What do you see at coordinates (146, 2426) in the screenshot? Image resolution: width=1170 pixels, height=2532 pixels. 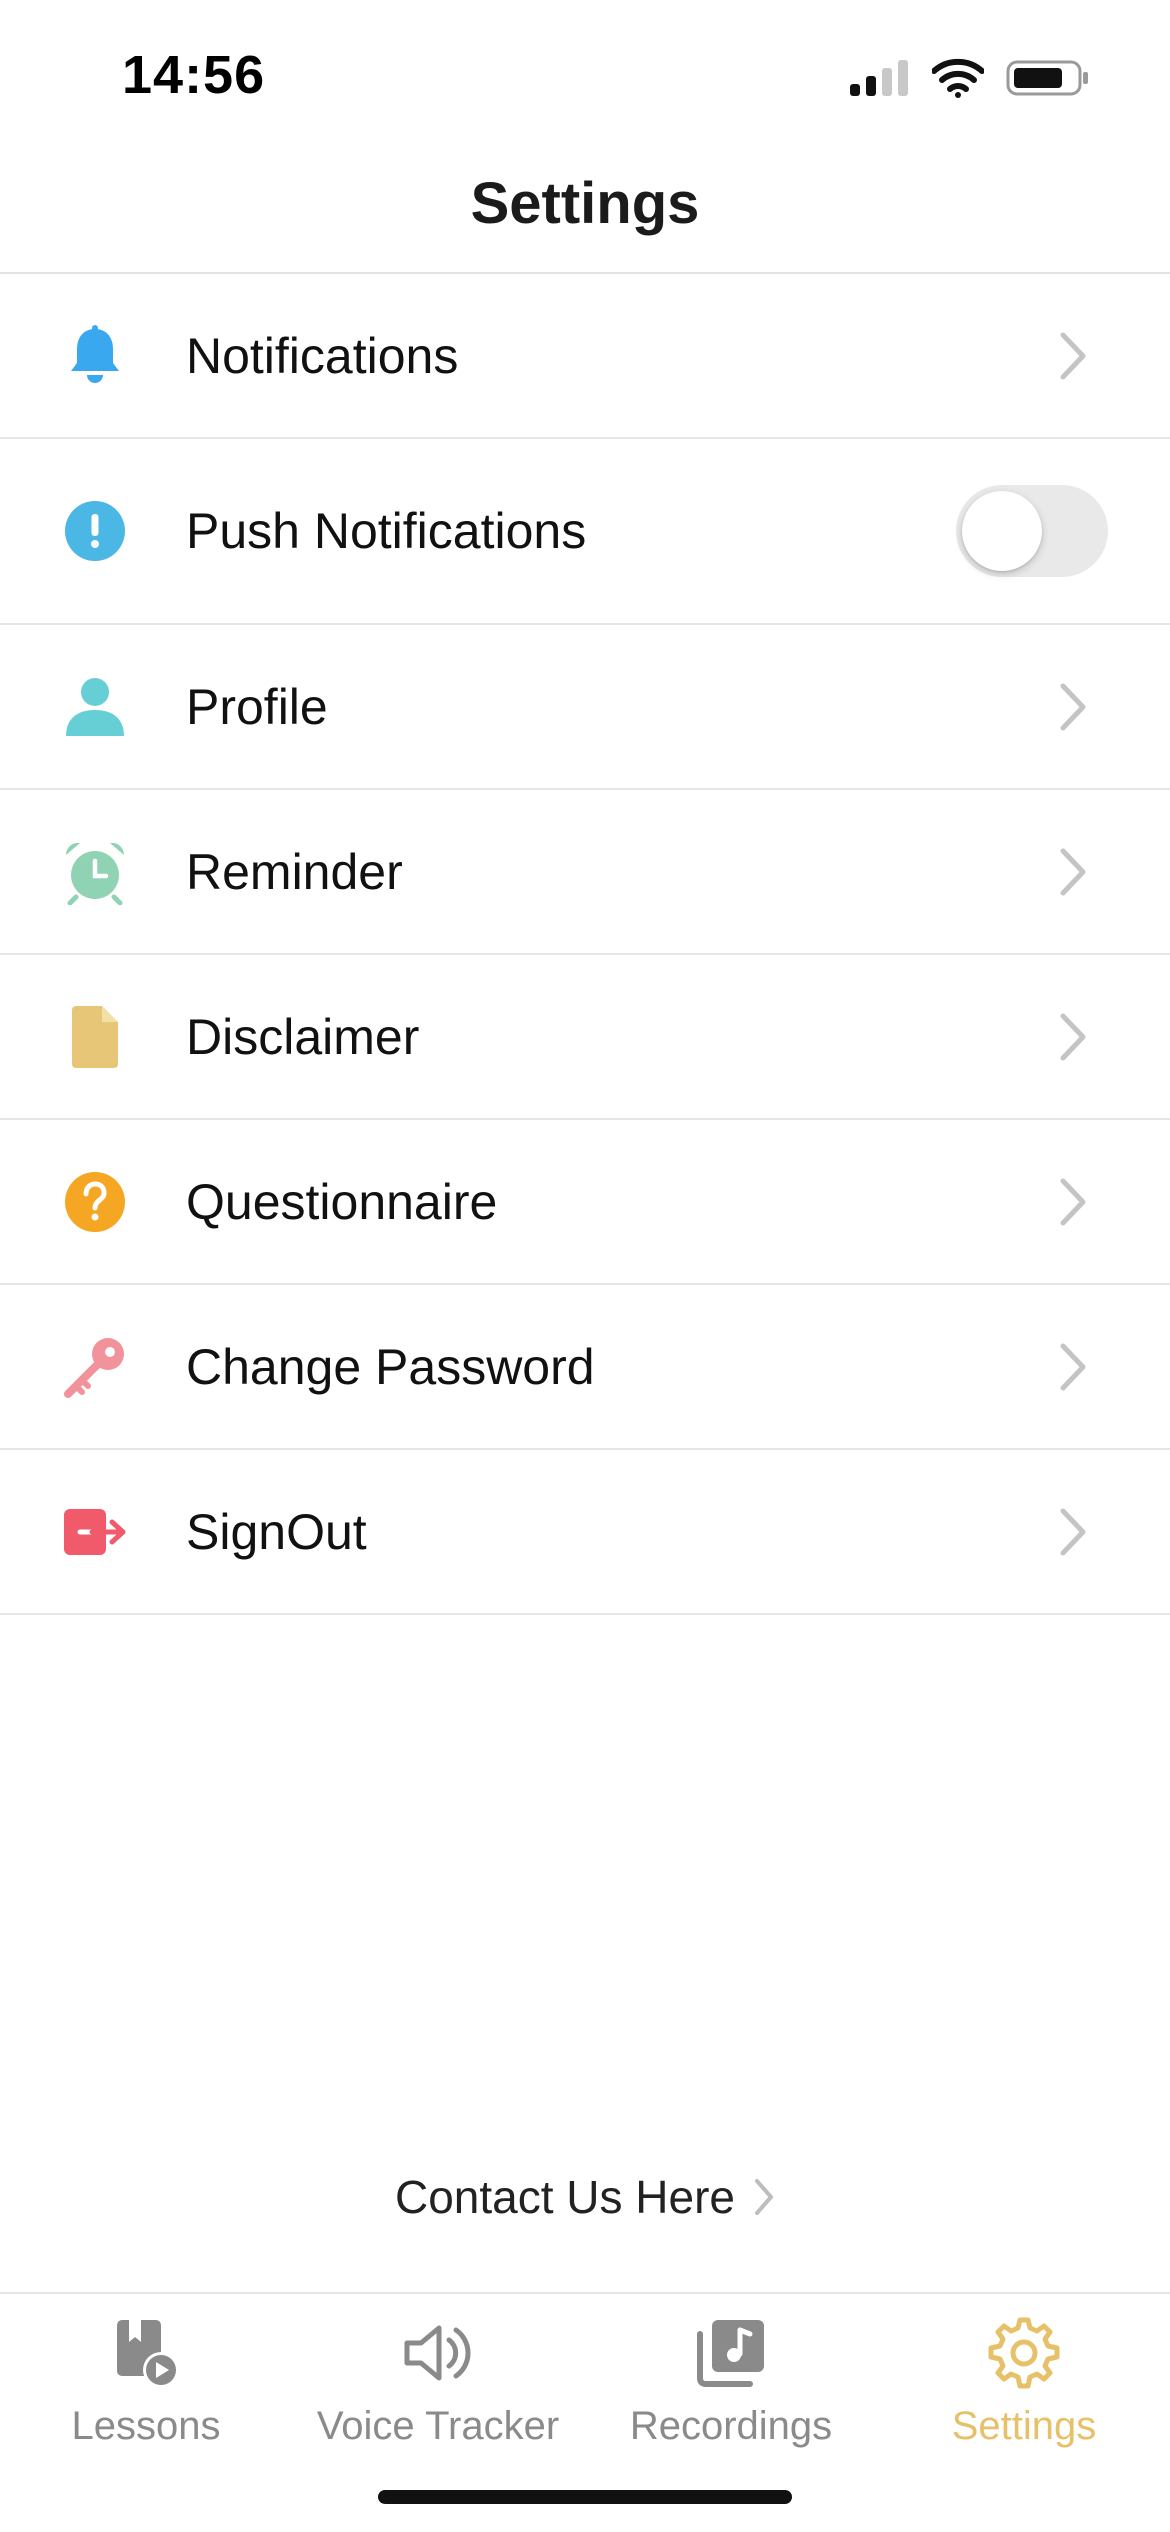 I see `tab-label: Lessons` at bounding box center [146, 2426].